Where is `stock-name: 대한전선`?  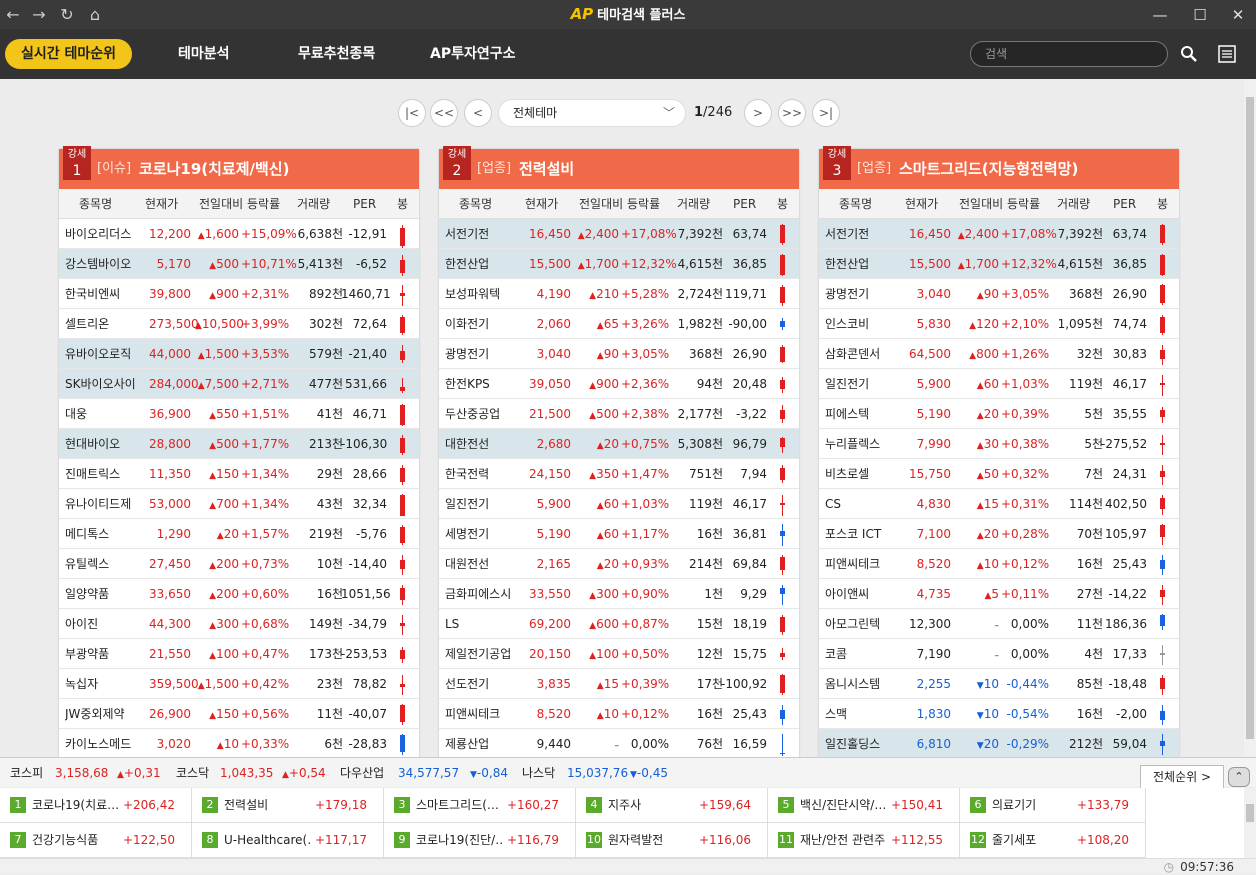 stock-name: 대한전선 is located at coordinates (488, 444).